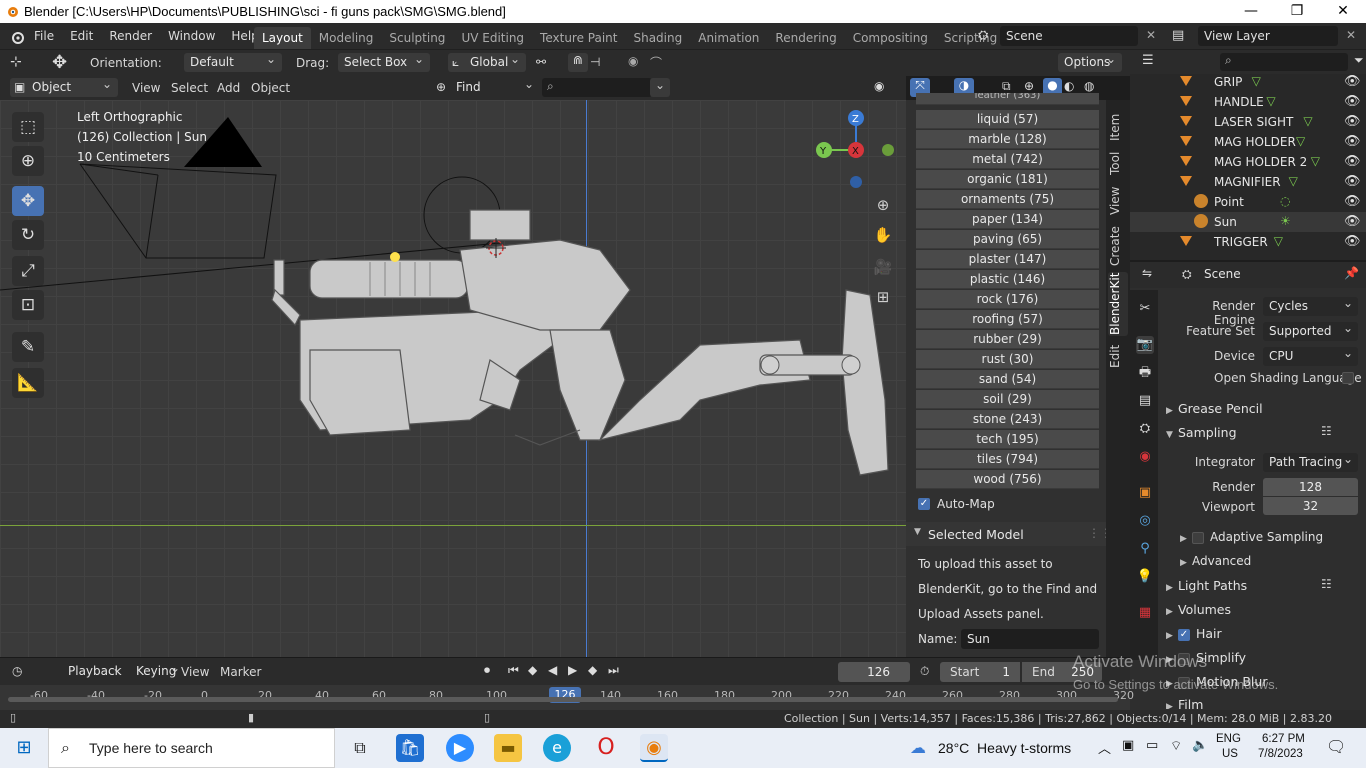  What do you see at coordinates (578, 62) in the screenshot?
I see `snap-icon: ⋒` at bounding box center [578, 62].